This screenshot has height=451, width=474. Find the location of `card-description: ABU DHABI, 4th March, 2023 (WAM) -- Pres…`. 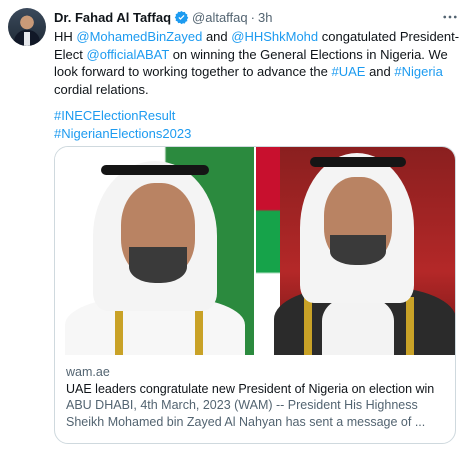

card-description: ABU DHABI, 4th March, 2023 (WAM) -- Pres… is located at coordinates (246, 413).